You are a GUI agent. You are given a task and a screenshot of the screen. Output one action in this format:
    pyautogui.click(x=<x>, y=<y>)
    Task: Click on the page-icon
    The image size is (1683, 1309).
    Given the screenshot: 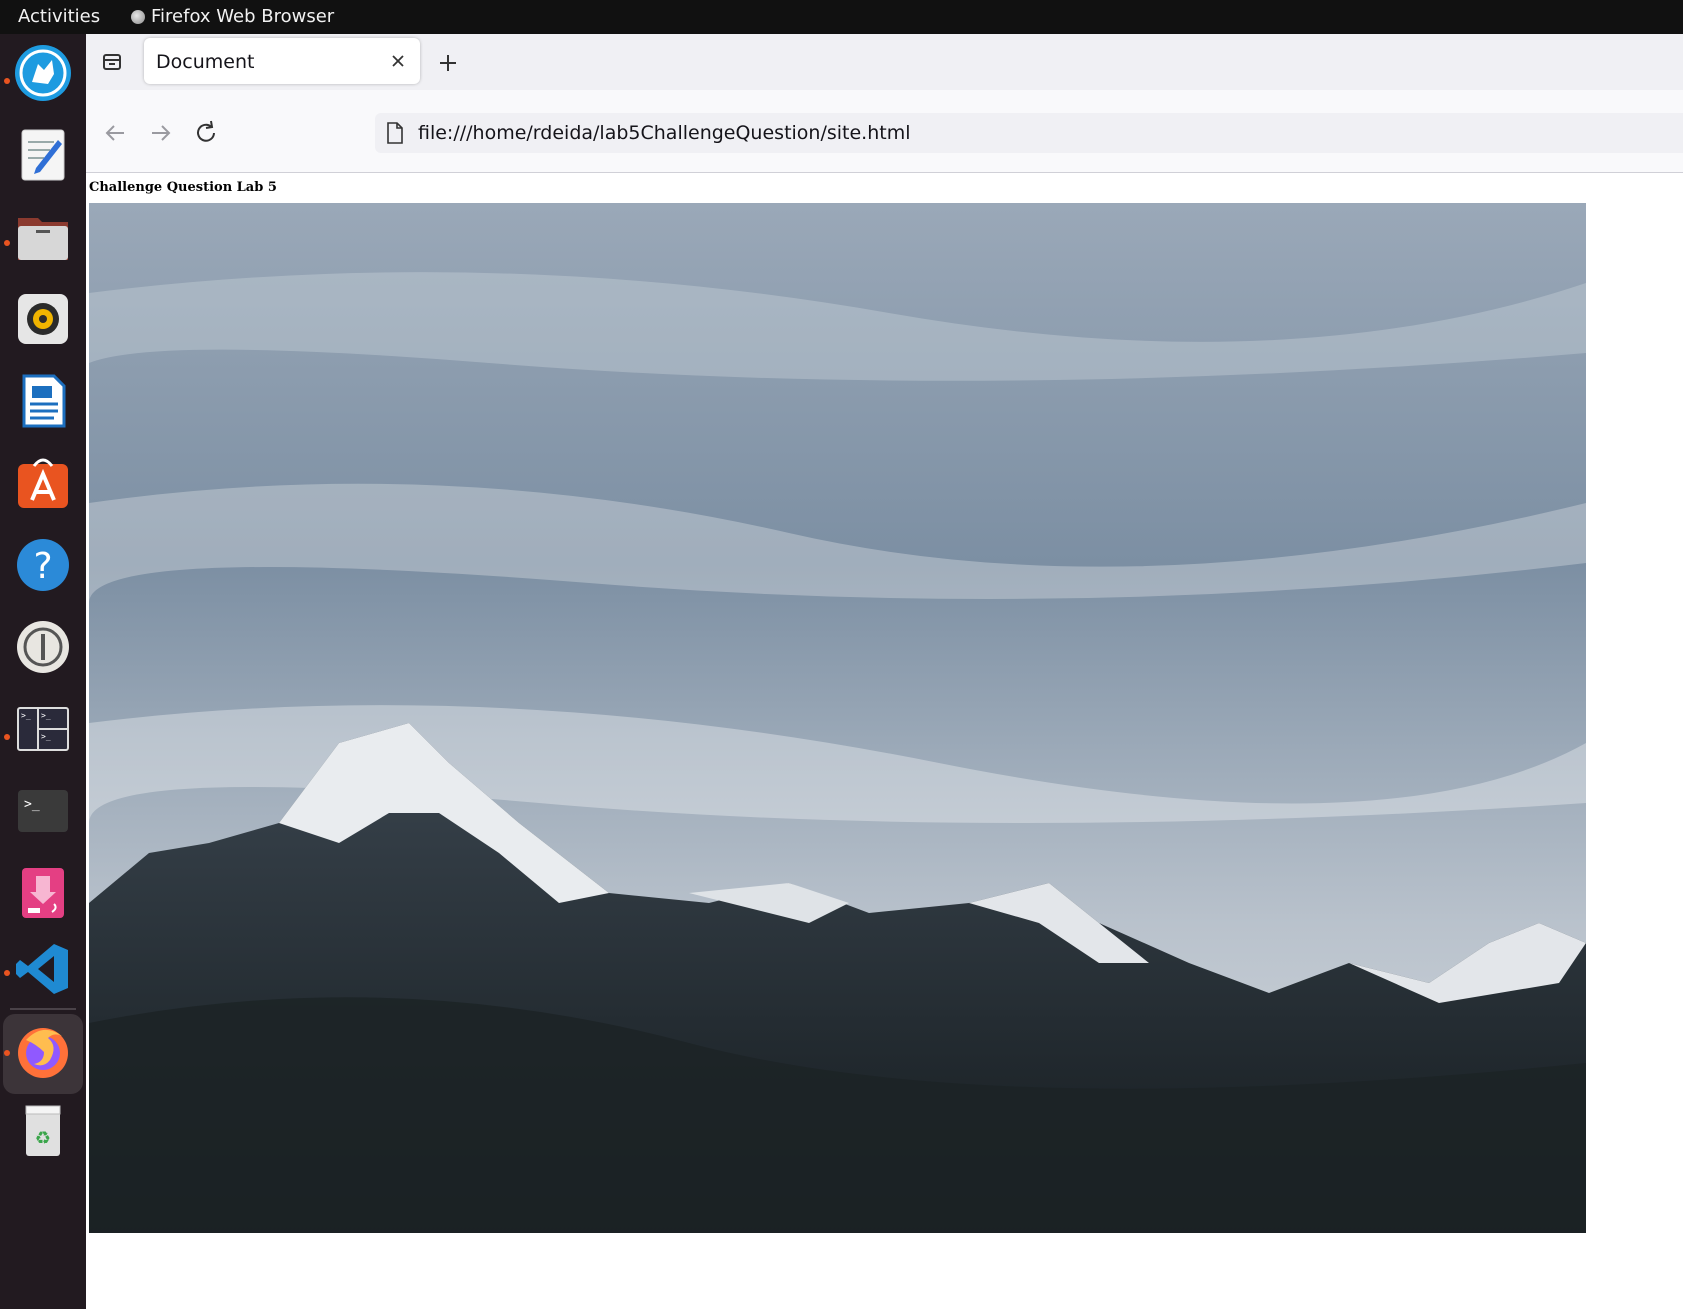 What is the action you would take?
    pyautogui.click(x=395, y=133)
    